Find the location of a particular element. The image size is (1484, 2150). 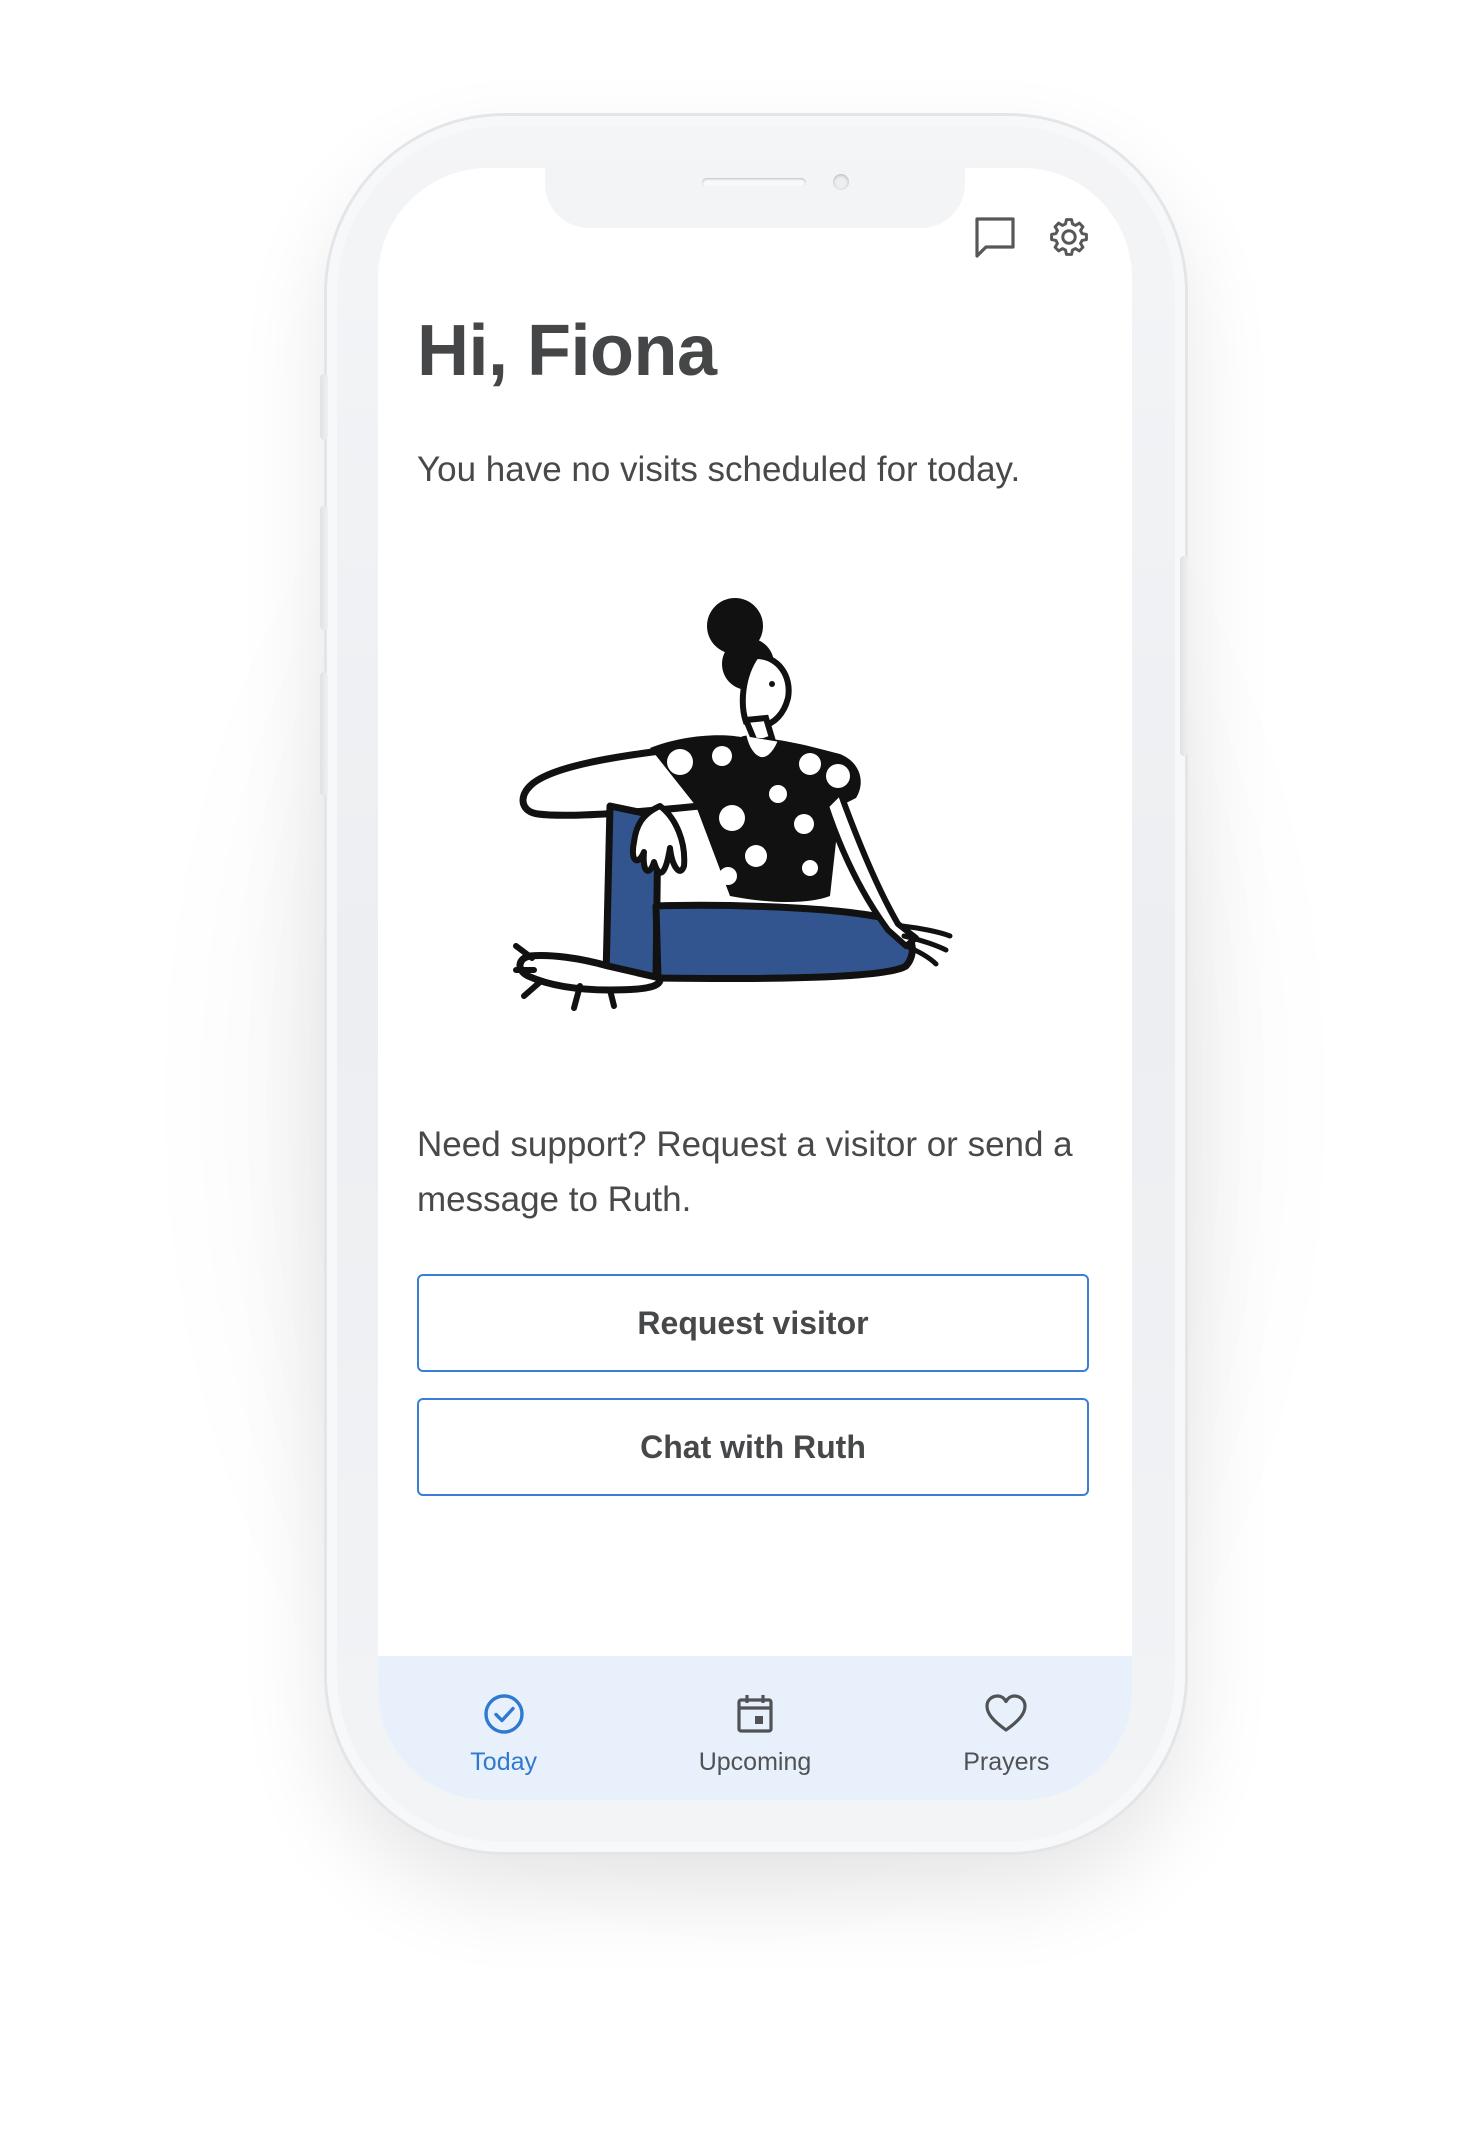

volume-down-button is located at coordinates (324, 734).